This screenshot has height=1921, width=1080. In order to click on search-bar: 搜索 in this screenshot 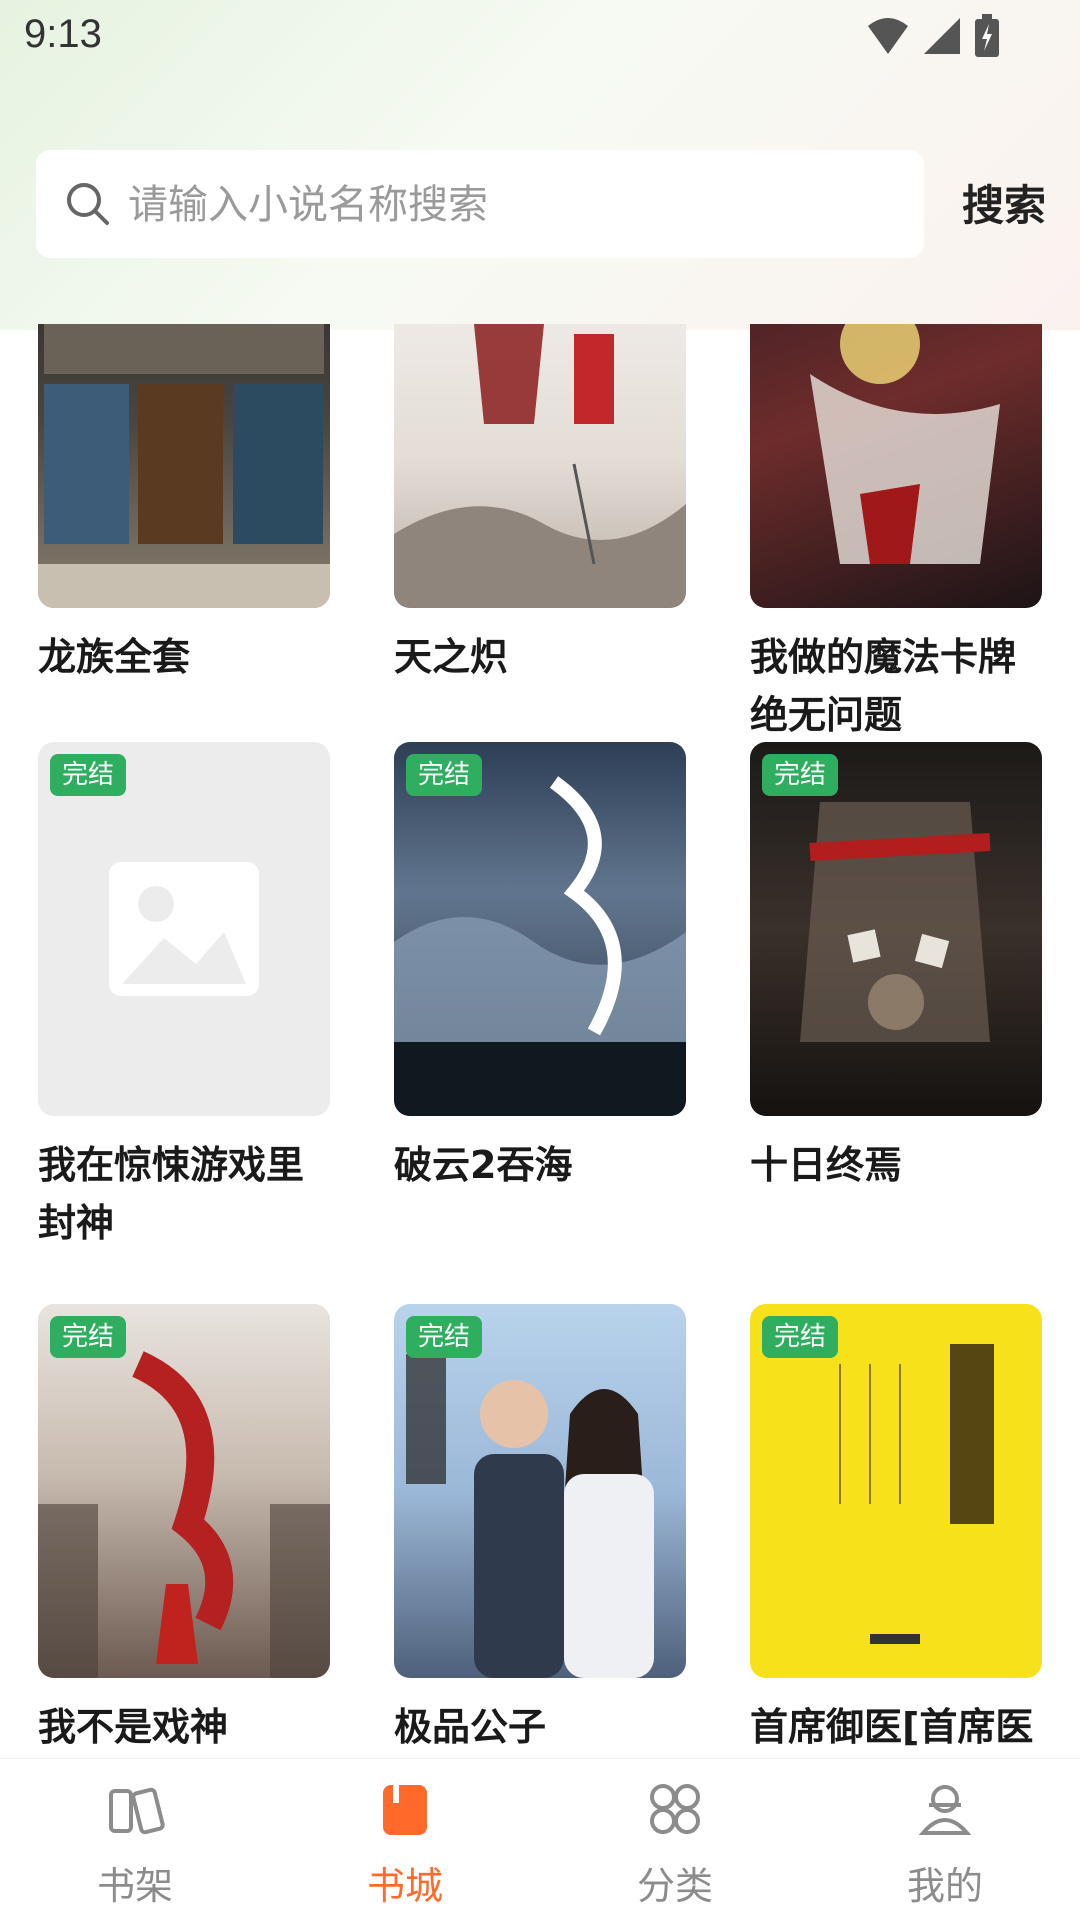, I will do `click(541, 204)`.